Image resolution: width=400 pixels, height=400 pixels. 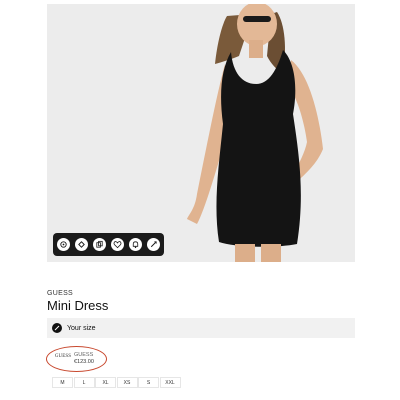 What do you see at coordinates (117, 244) in the screenshot?
I see `heart-icon` at bounding box center [117, 244].